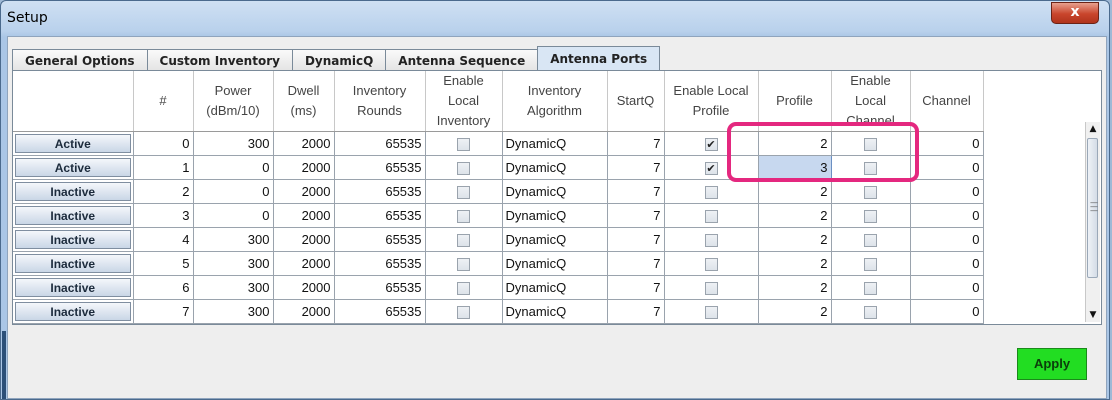  What do you see at coordinates (1093, 315) in the screenshot?
I see `scroll-down-icon: ▼` at bounding box center [1093, 315].